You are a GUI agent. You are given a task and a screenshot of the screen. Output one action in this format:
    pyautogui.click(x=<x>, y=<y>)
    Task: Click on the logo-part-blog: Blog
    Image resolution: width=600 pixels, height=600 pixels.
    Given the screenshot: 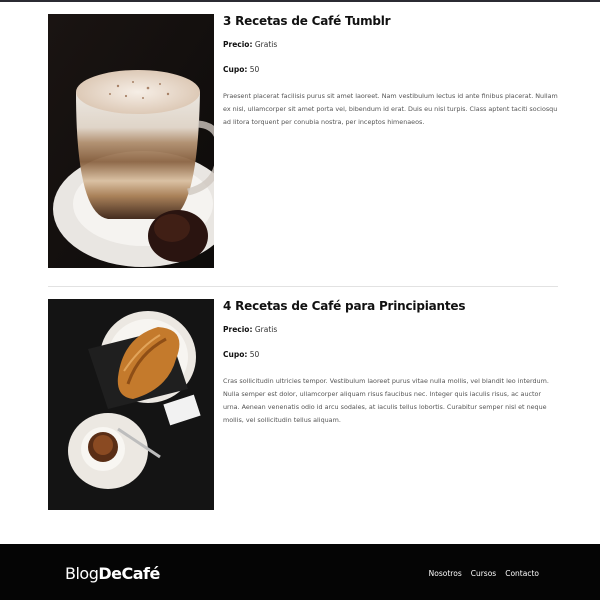 What is the action you would take?
    pyautogui.click(x=82, y=573)
    